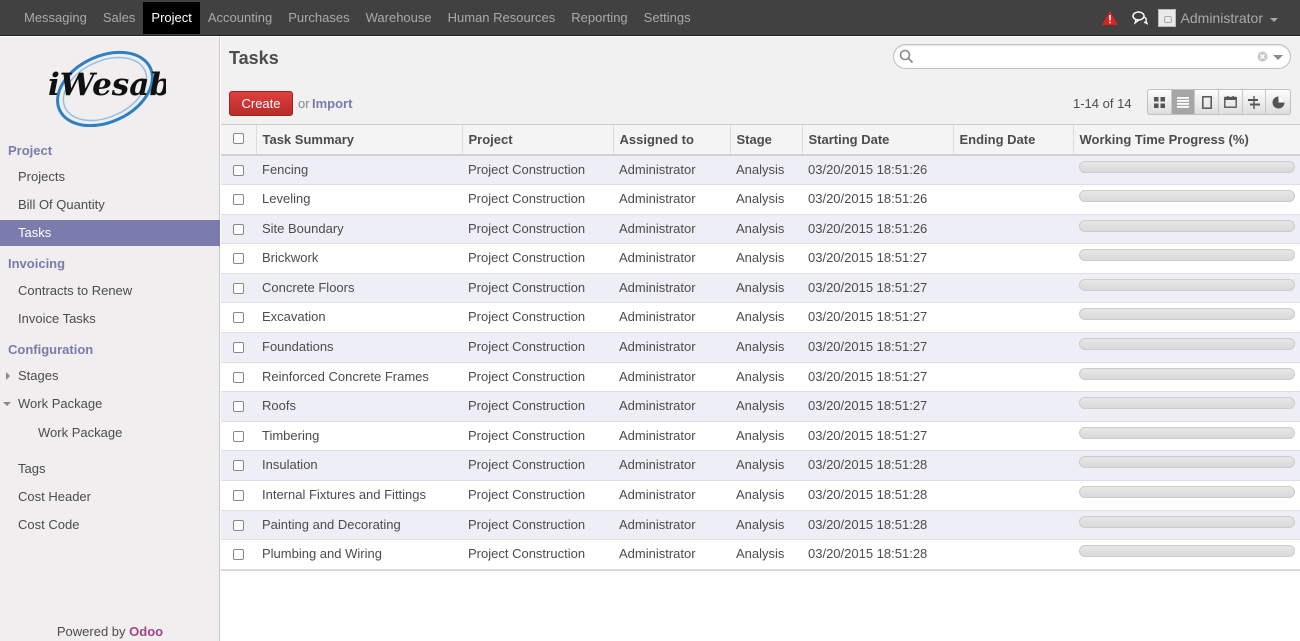 Image resolution: width=1300 pixels, height=641 pixels. What do you see at coordinates (318, 18) in the screenshot?
I see `menu-purchases: Purchases` at bounding box center [318, 18].